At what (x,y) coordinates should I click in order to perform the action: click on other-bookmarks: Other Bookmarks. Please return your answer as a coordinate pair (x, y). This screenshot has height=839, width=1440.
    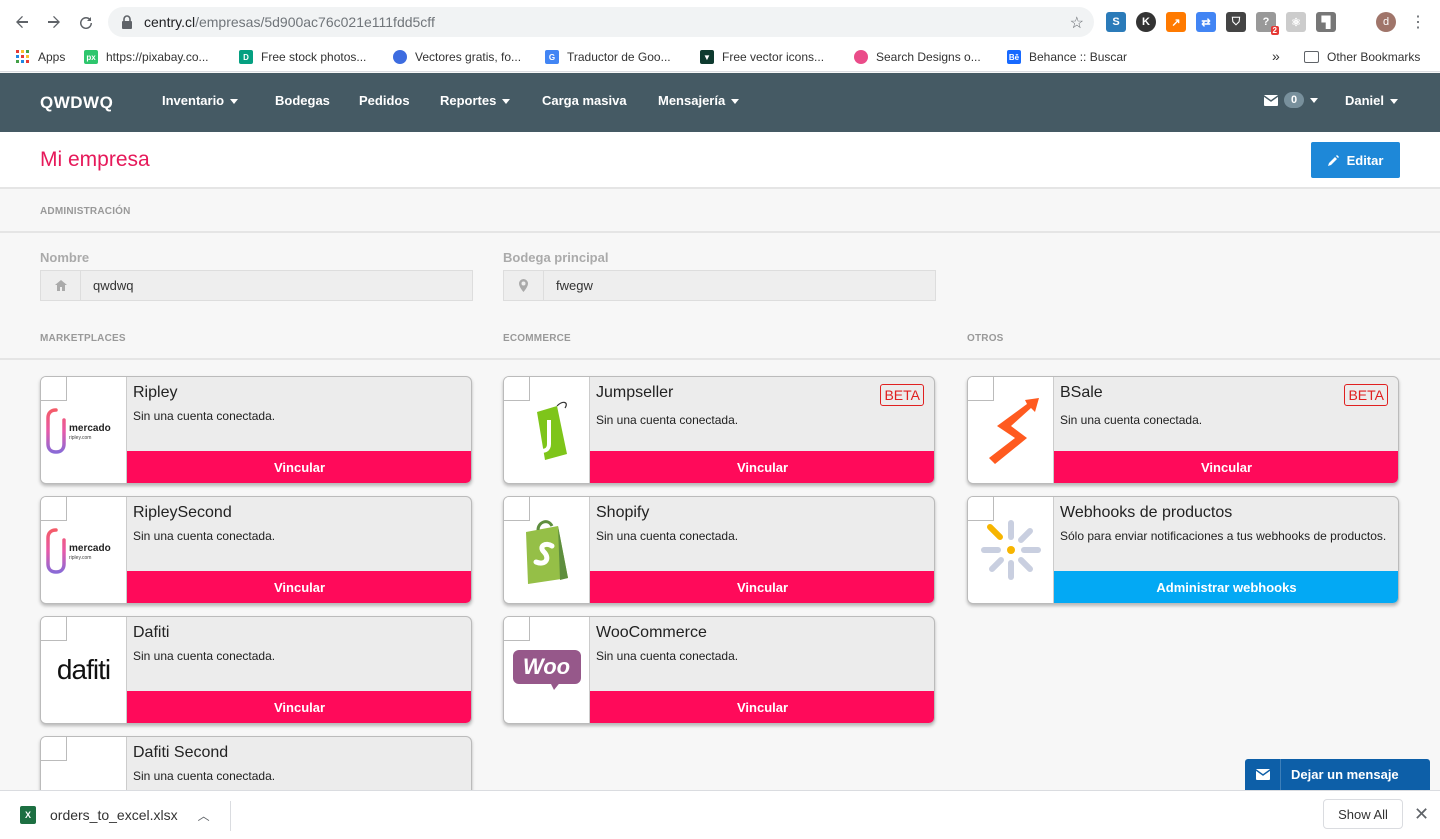
    Looking at the image, I should click on (1362, 57).